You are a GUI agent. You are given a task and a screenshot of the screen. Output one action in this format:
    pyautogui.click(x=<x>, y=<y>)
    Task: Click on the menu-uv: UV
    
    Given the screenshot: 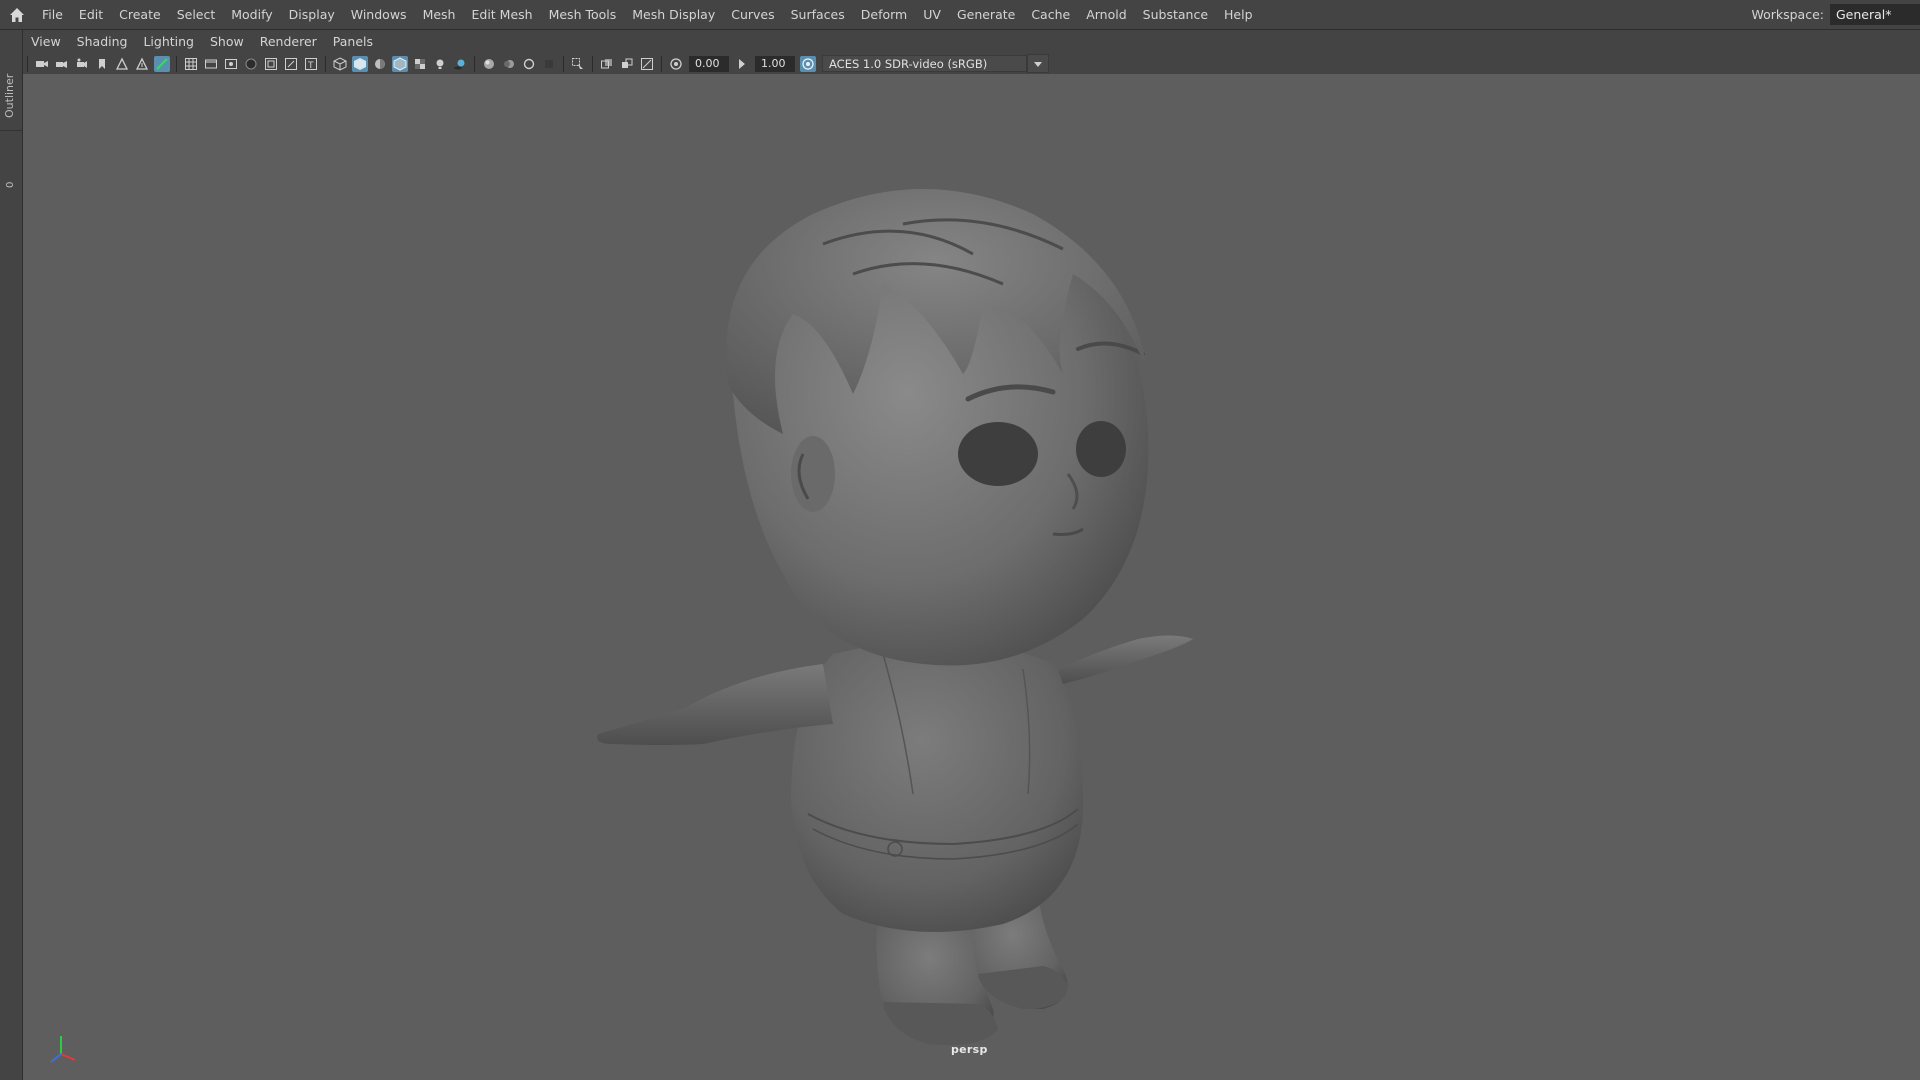 What is the action you would take?
    pyautogui.click(x=932, y=14)
    